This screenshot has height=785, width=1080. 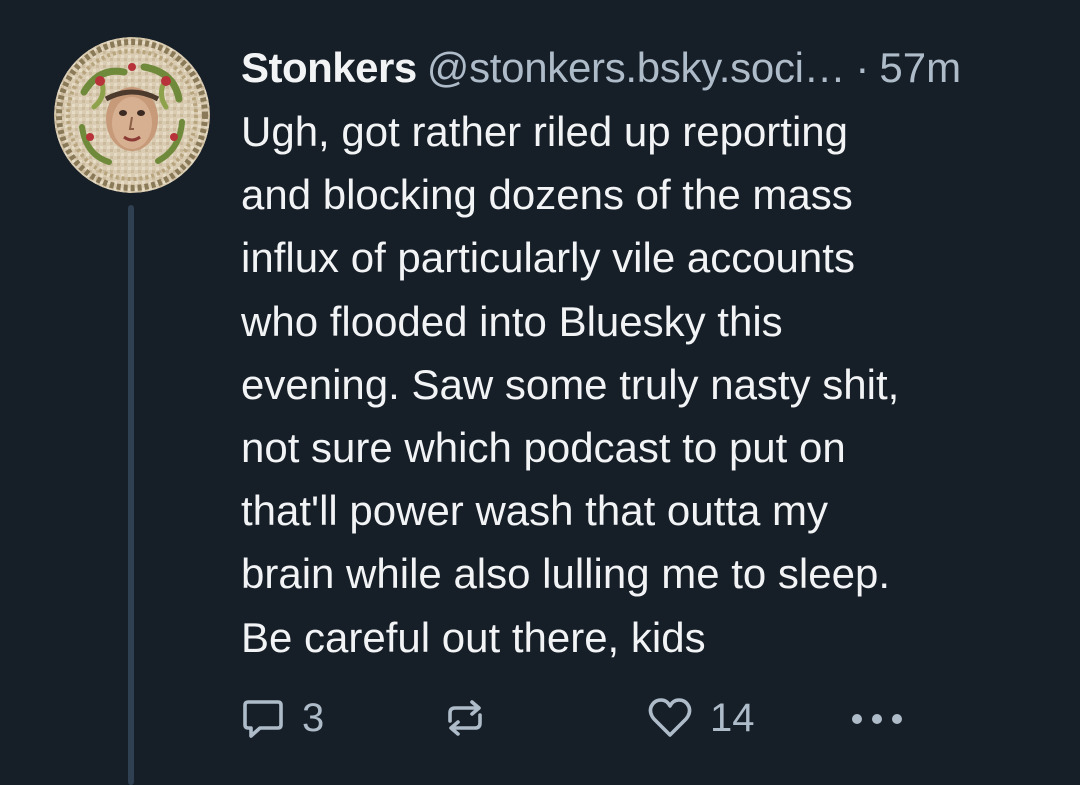 I want to click on mosaic-medusa-avatar-icon, so click(x=132, y=115).